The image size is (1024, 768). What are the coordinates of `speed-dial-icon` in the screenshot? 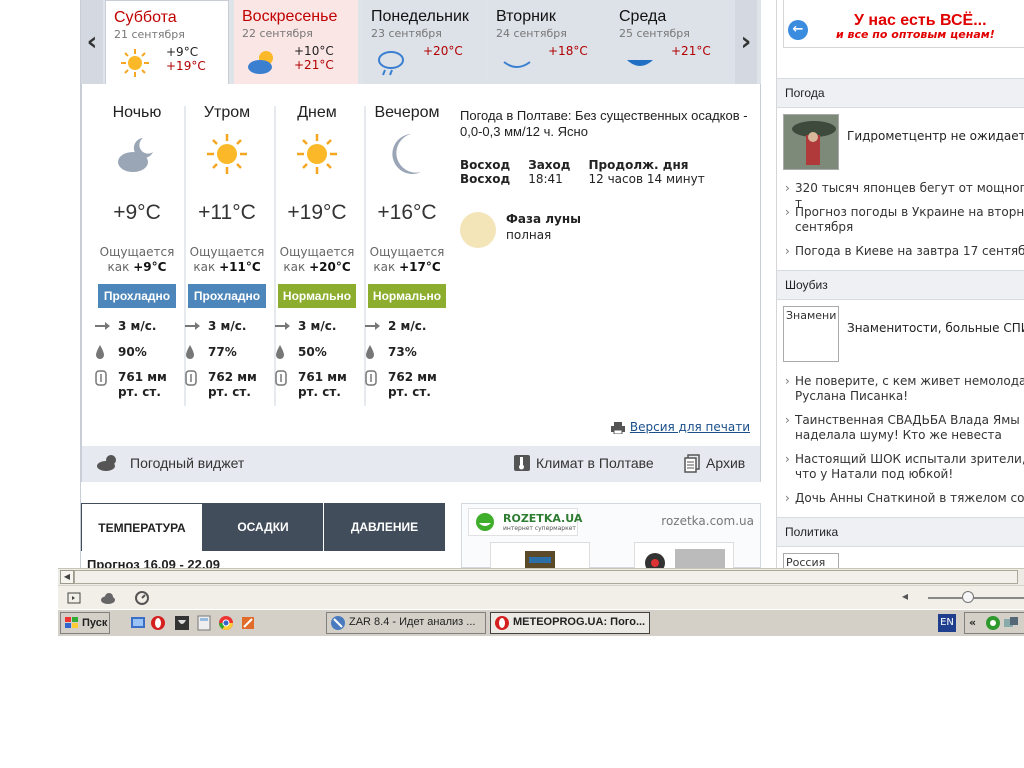 It's located at (142, 598).